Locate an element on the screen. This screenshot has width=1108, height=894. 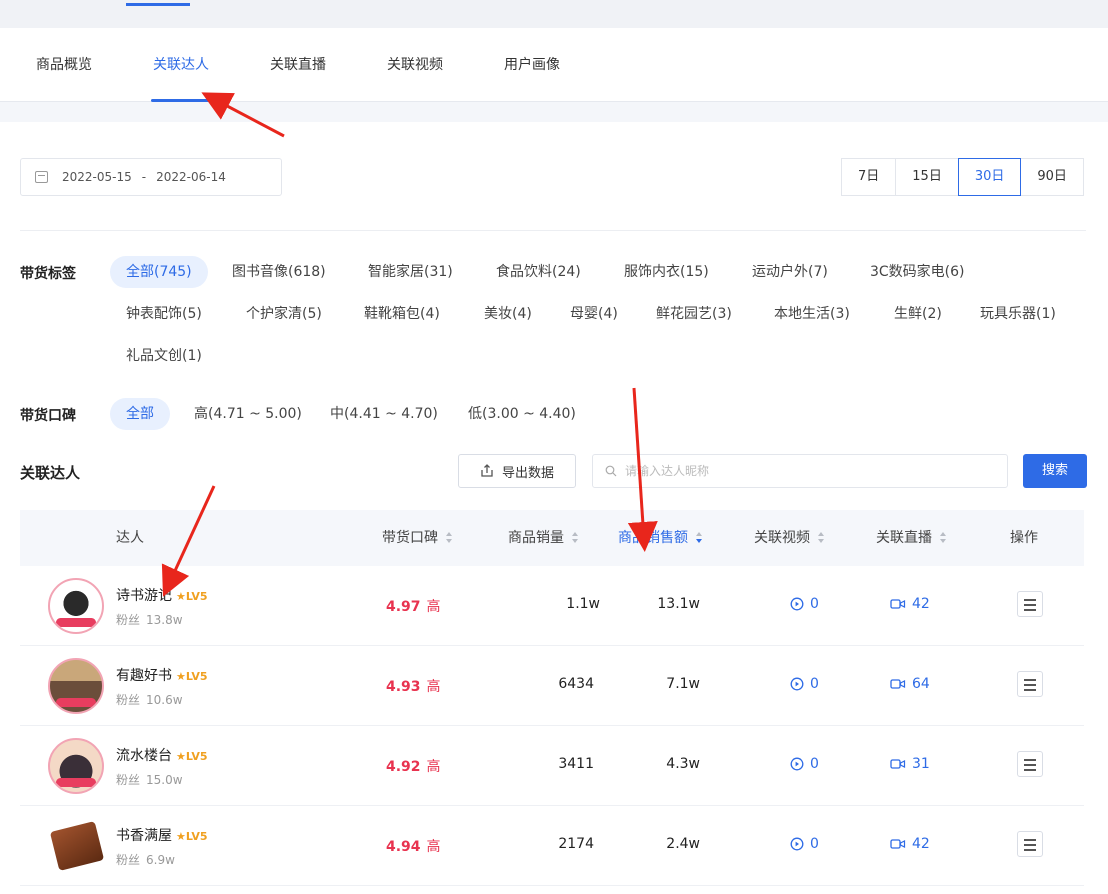
col-sales-amount-label: 商品销售额 is located at coordinates (653, 538).